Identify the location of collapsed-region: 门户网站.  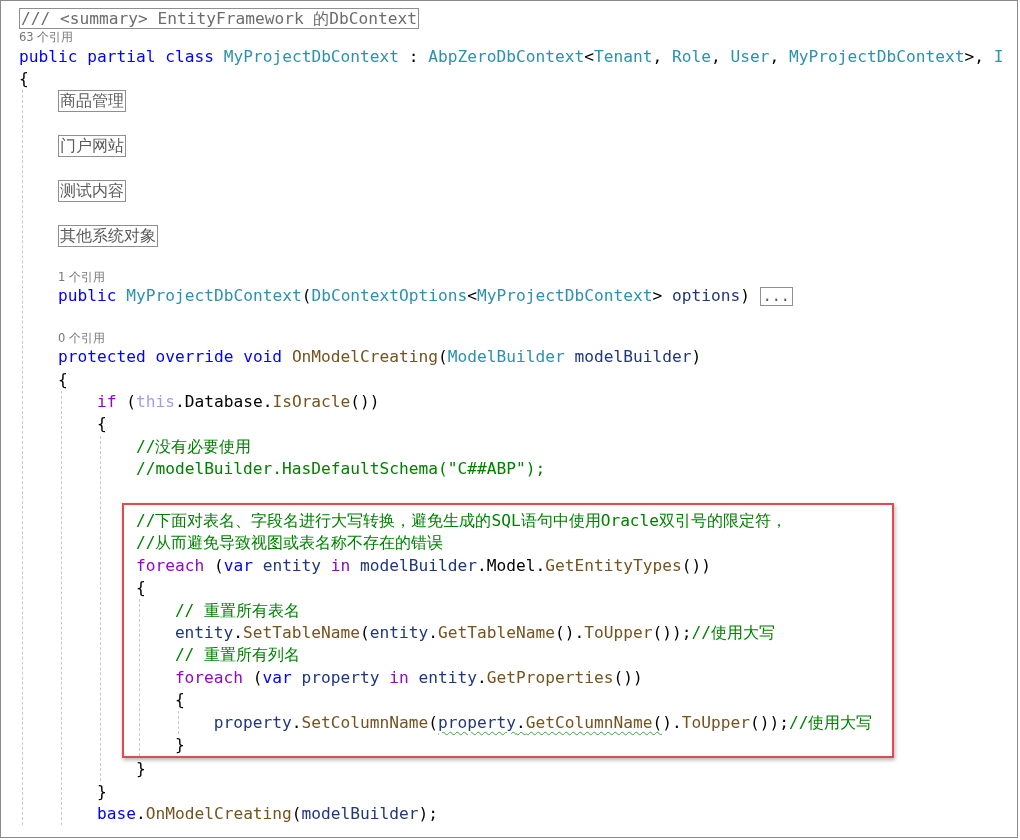
(91, 146).